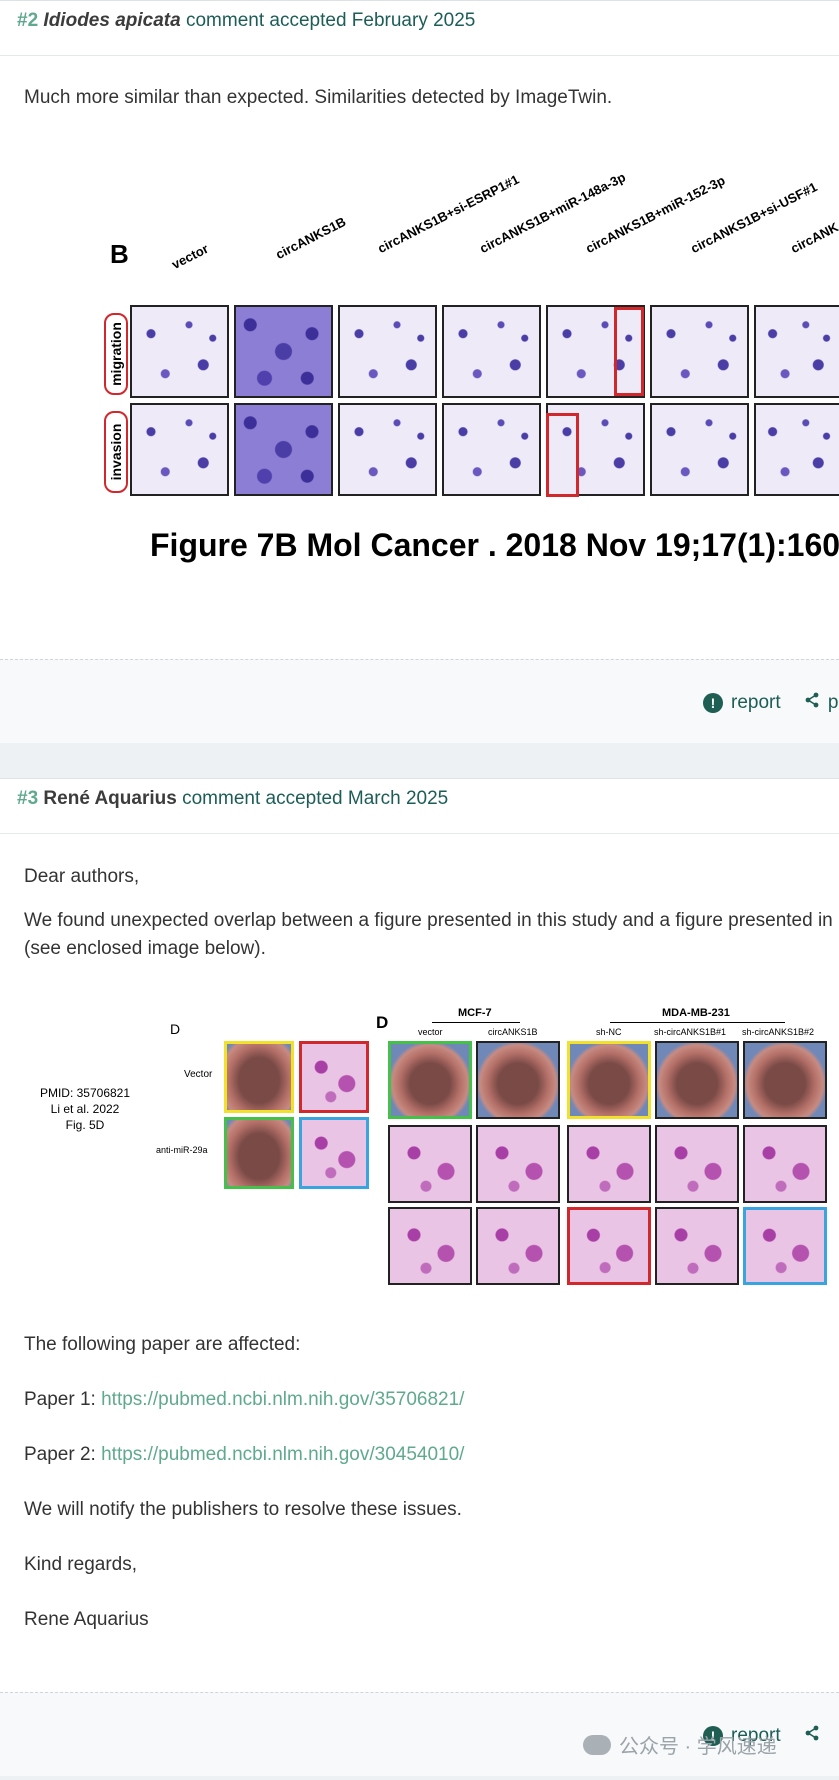 This screenshot has height=1780, width=839. What do you see at coordinates (198, 1074) in the screenshot?
I see `row-label: Vector` at bounding box center [198, 1074].